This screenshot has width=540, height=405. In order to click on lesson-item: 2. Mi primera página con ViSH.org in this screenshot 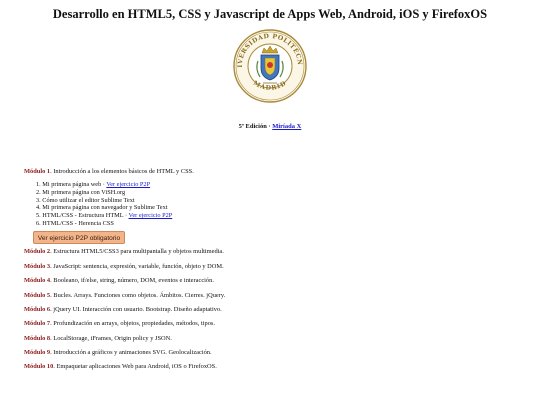, I will do `click(104, 193)`.